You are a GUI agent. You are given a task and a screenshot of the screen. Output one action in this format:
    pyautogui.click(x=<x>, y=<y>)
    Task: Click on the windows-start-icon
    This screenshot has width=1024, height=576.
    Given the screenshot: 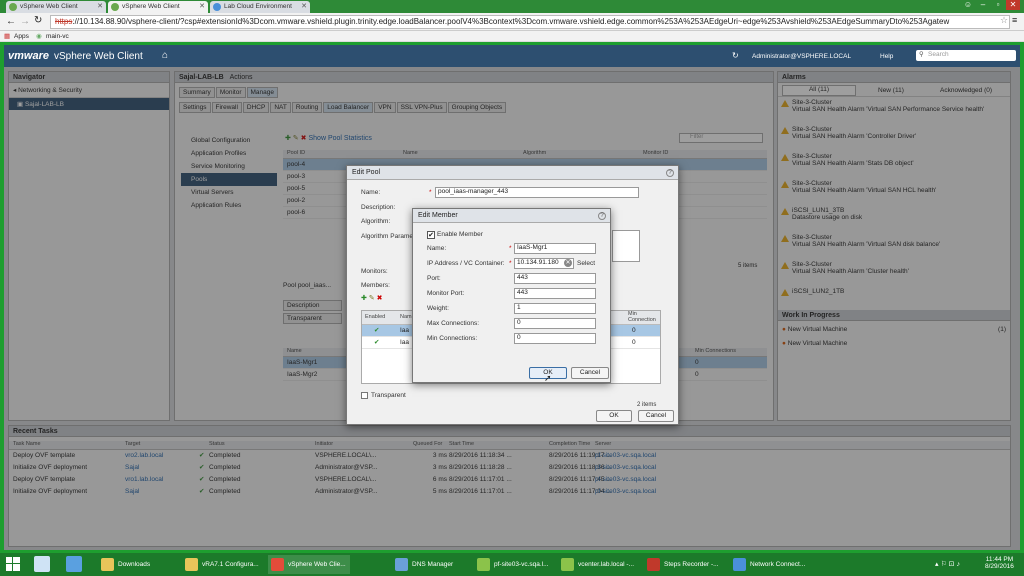 What is the action you would take?
    pyautogui.click(x=13, y=564)
    